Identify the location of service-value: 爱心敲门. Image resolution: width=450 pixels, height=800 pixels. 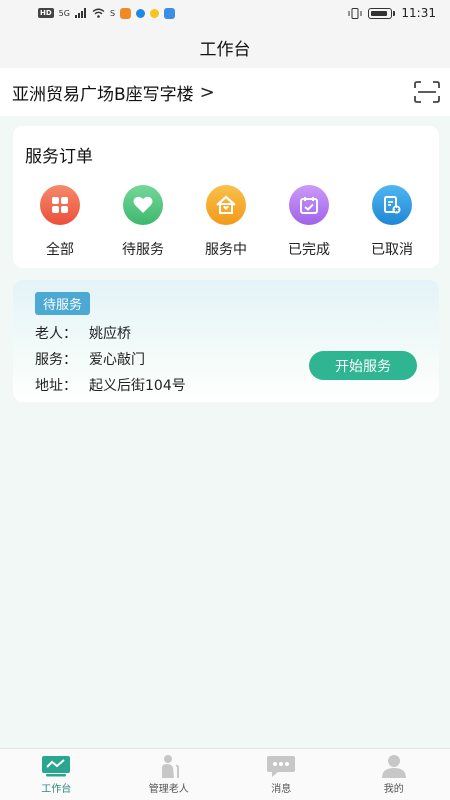
(117, 360).